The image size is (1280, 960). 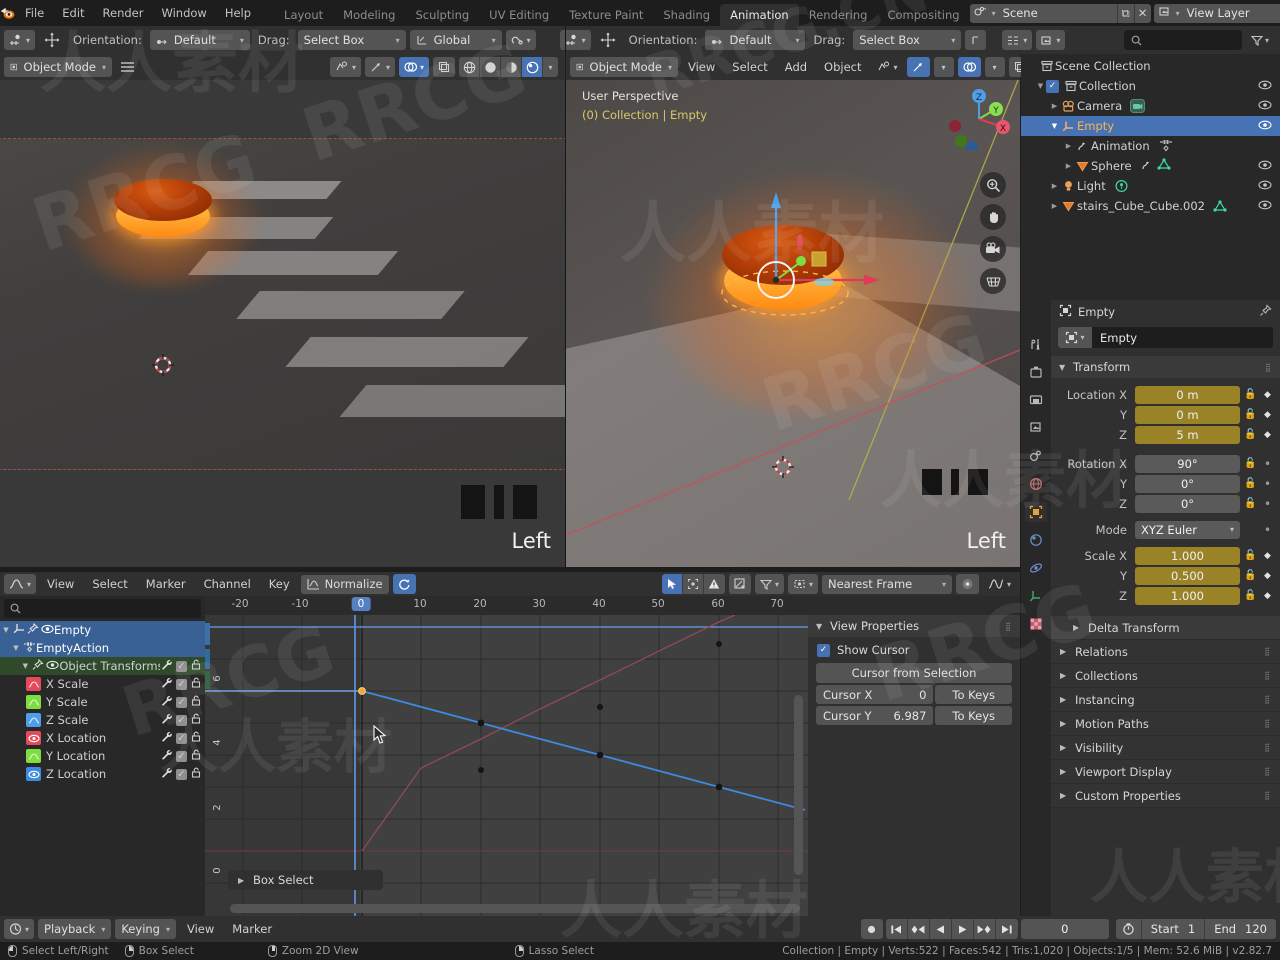 What do you see at coordinates (969, 67) in the screenshot?
I see `overlays-toggle-icon-right` at bounding box center [969, 67].